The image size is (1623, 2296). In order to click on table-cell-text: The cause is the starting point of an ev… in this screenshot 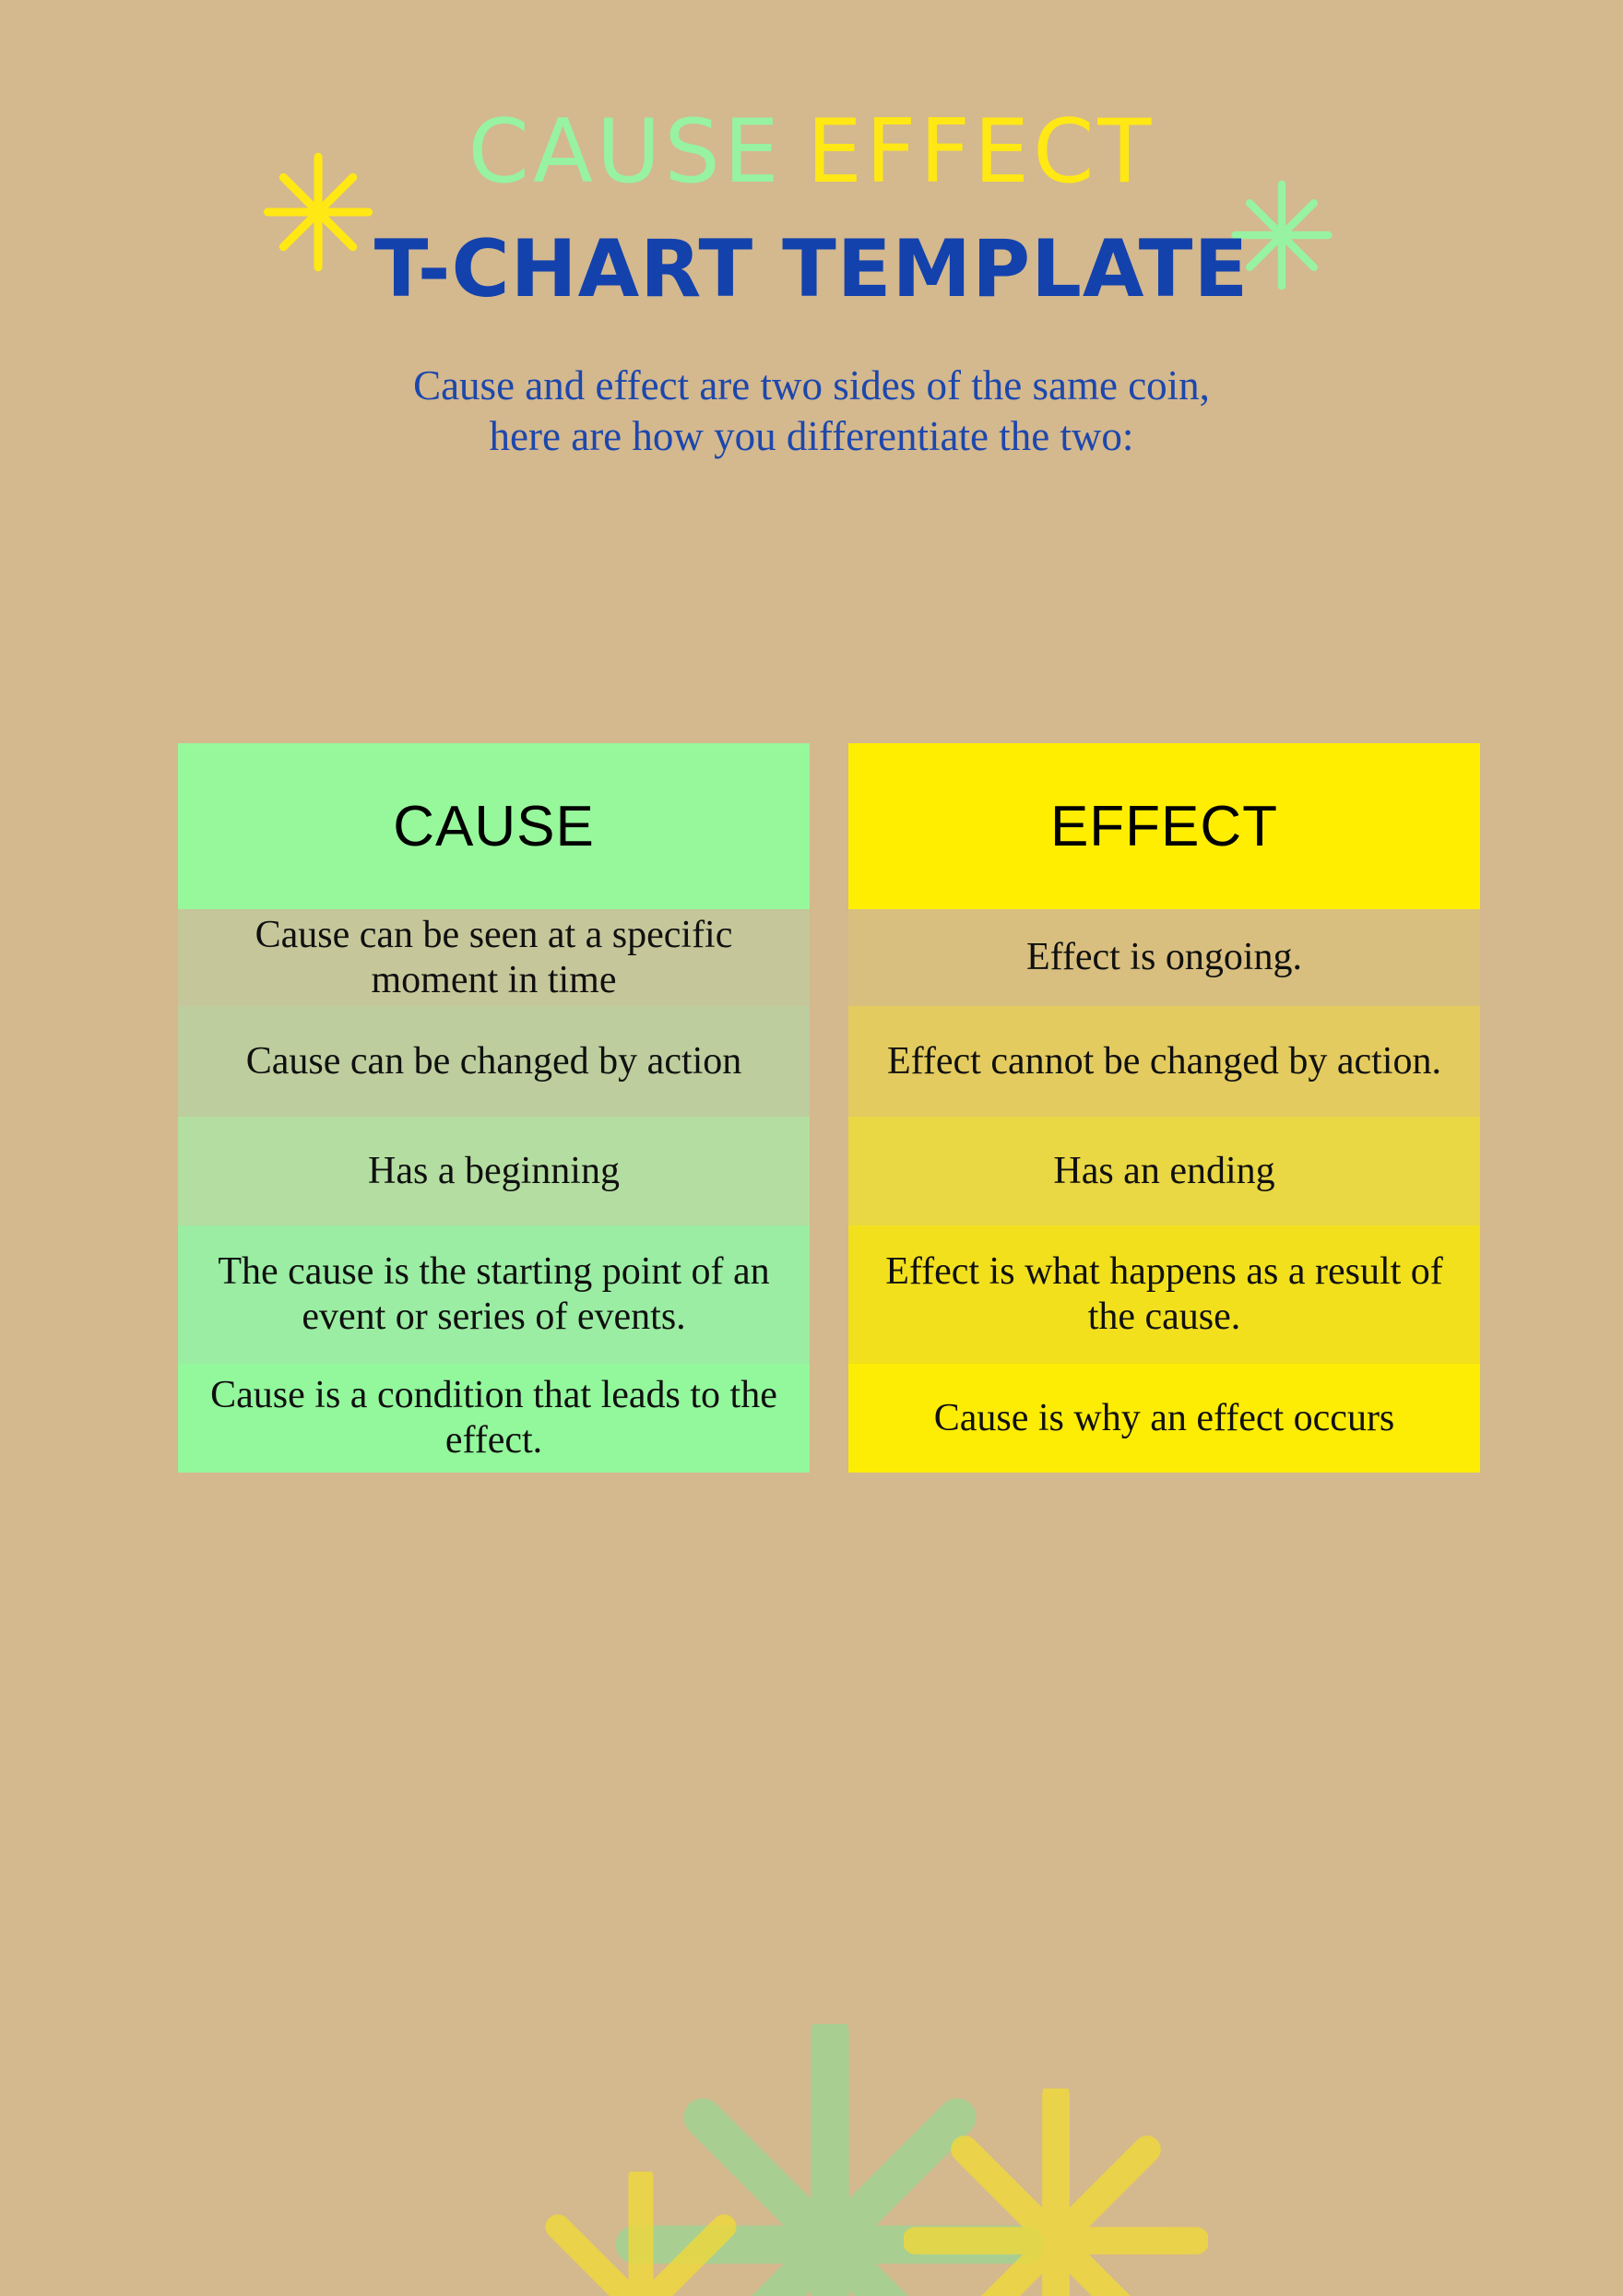, I will do `click(494, 1294)`.